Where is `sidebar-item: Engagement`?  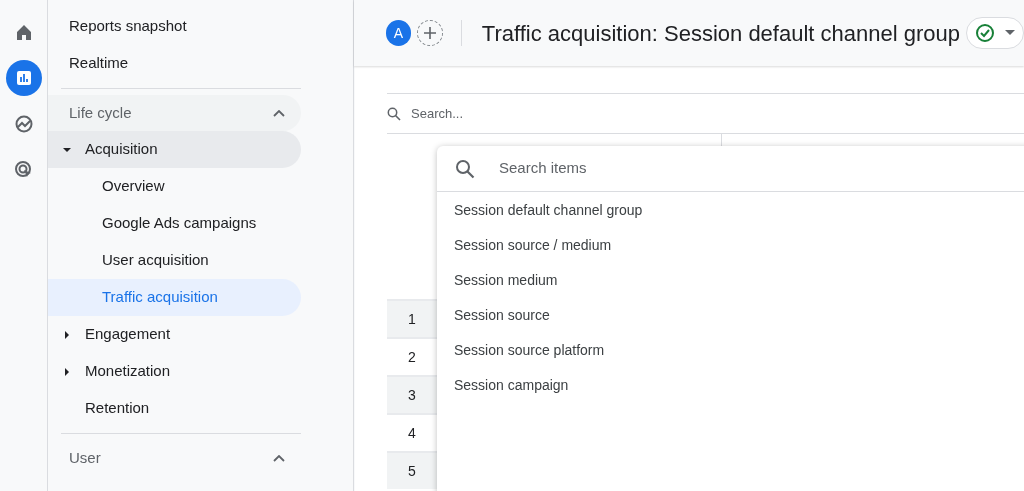
sidebar-item: Engagement is located at coordinates (174, 334).